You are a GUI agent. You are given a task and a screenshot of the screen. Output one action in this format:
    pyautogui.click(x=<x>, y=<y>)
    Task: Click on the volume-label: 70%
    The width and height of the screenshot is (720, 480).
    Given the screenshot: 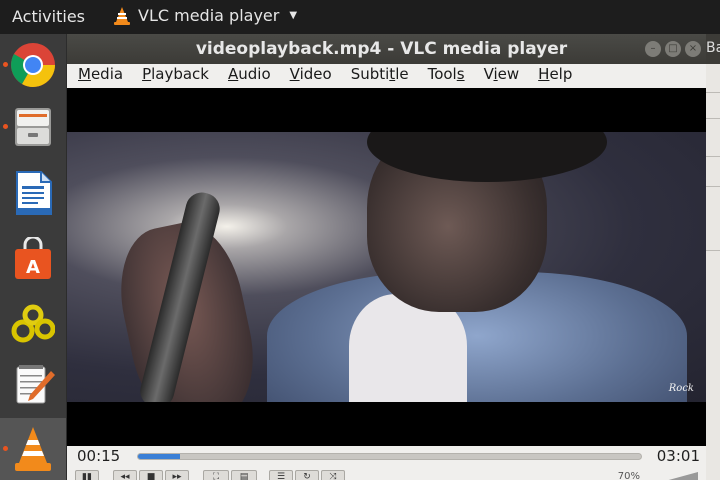 What is the action you would take?
    pyautogui.click(x=628, y=475)
    